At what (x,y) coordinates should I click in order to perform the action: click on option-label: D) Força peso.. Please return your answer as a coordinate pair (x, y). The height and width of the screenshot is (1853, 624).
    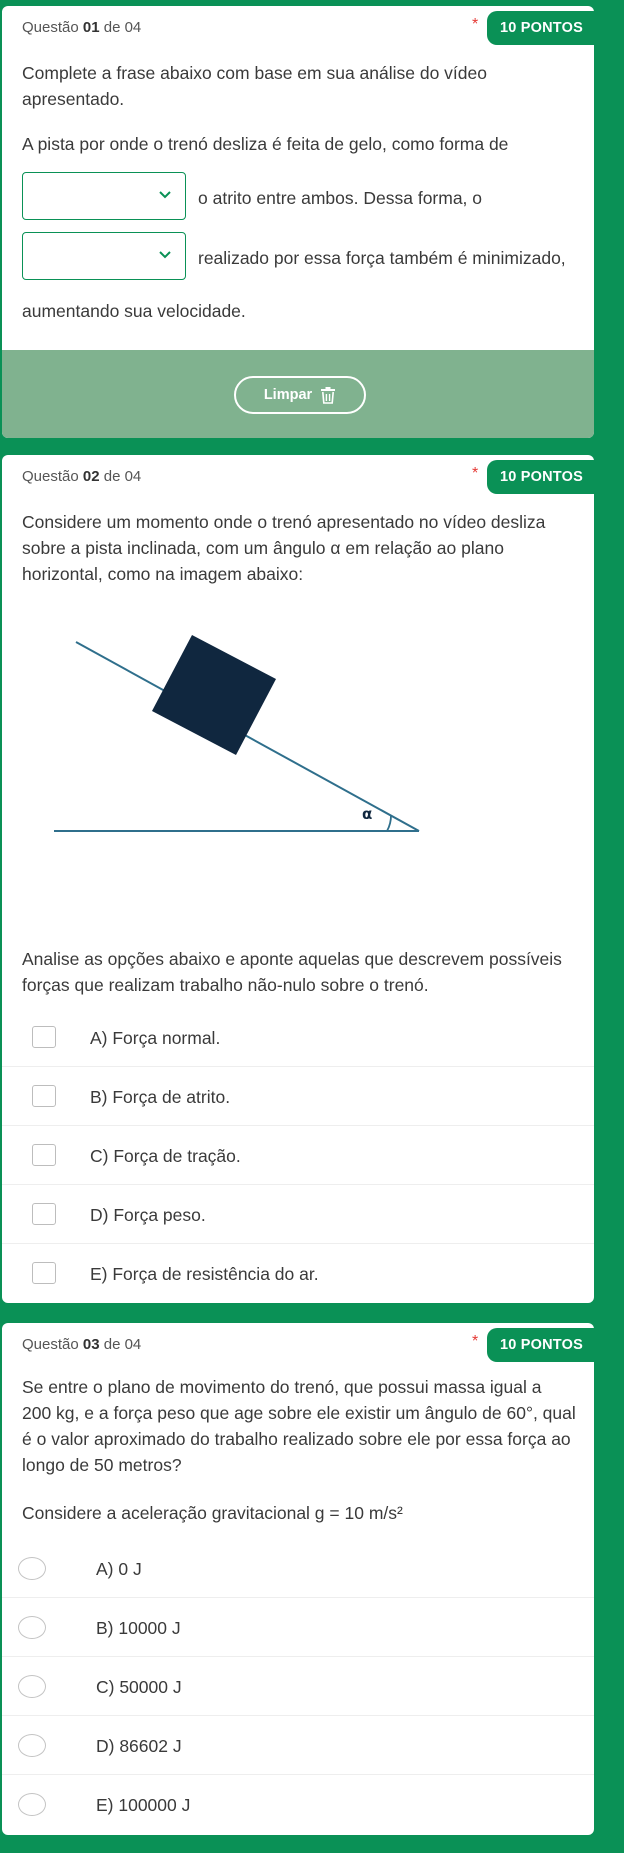
    Looking at the image, I should click on (148, 1215).